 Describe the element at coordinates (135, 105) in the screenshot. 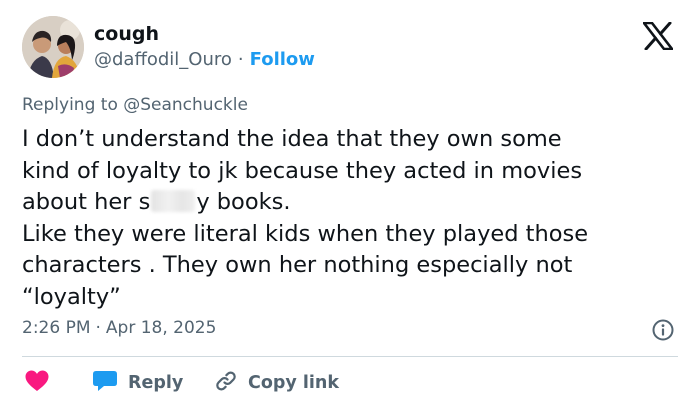

I see `replying-to-context: Replying to @Seanchuckle` at that location.